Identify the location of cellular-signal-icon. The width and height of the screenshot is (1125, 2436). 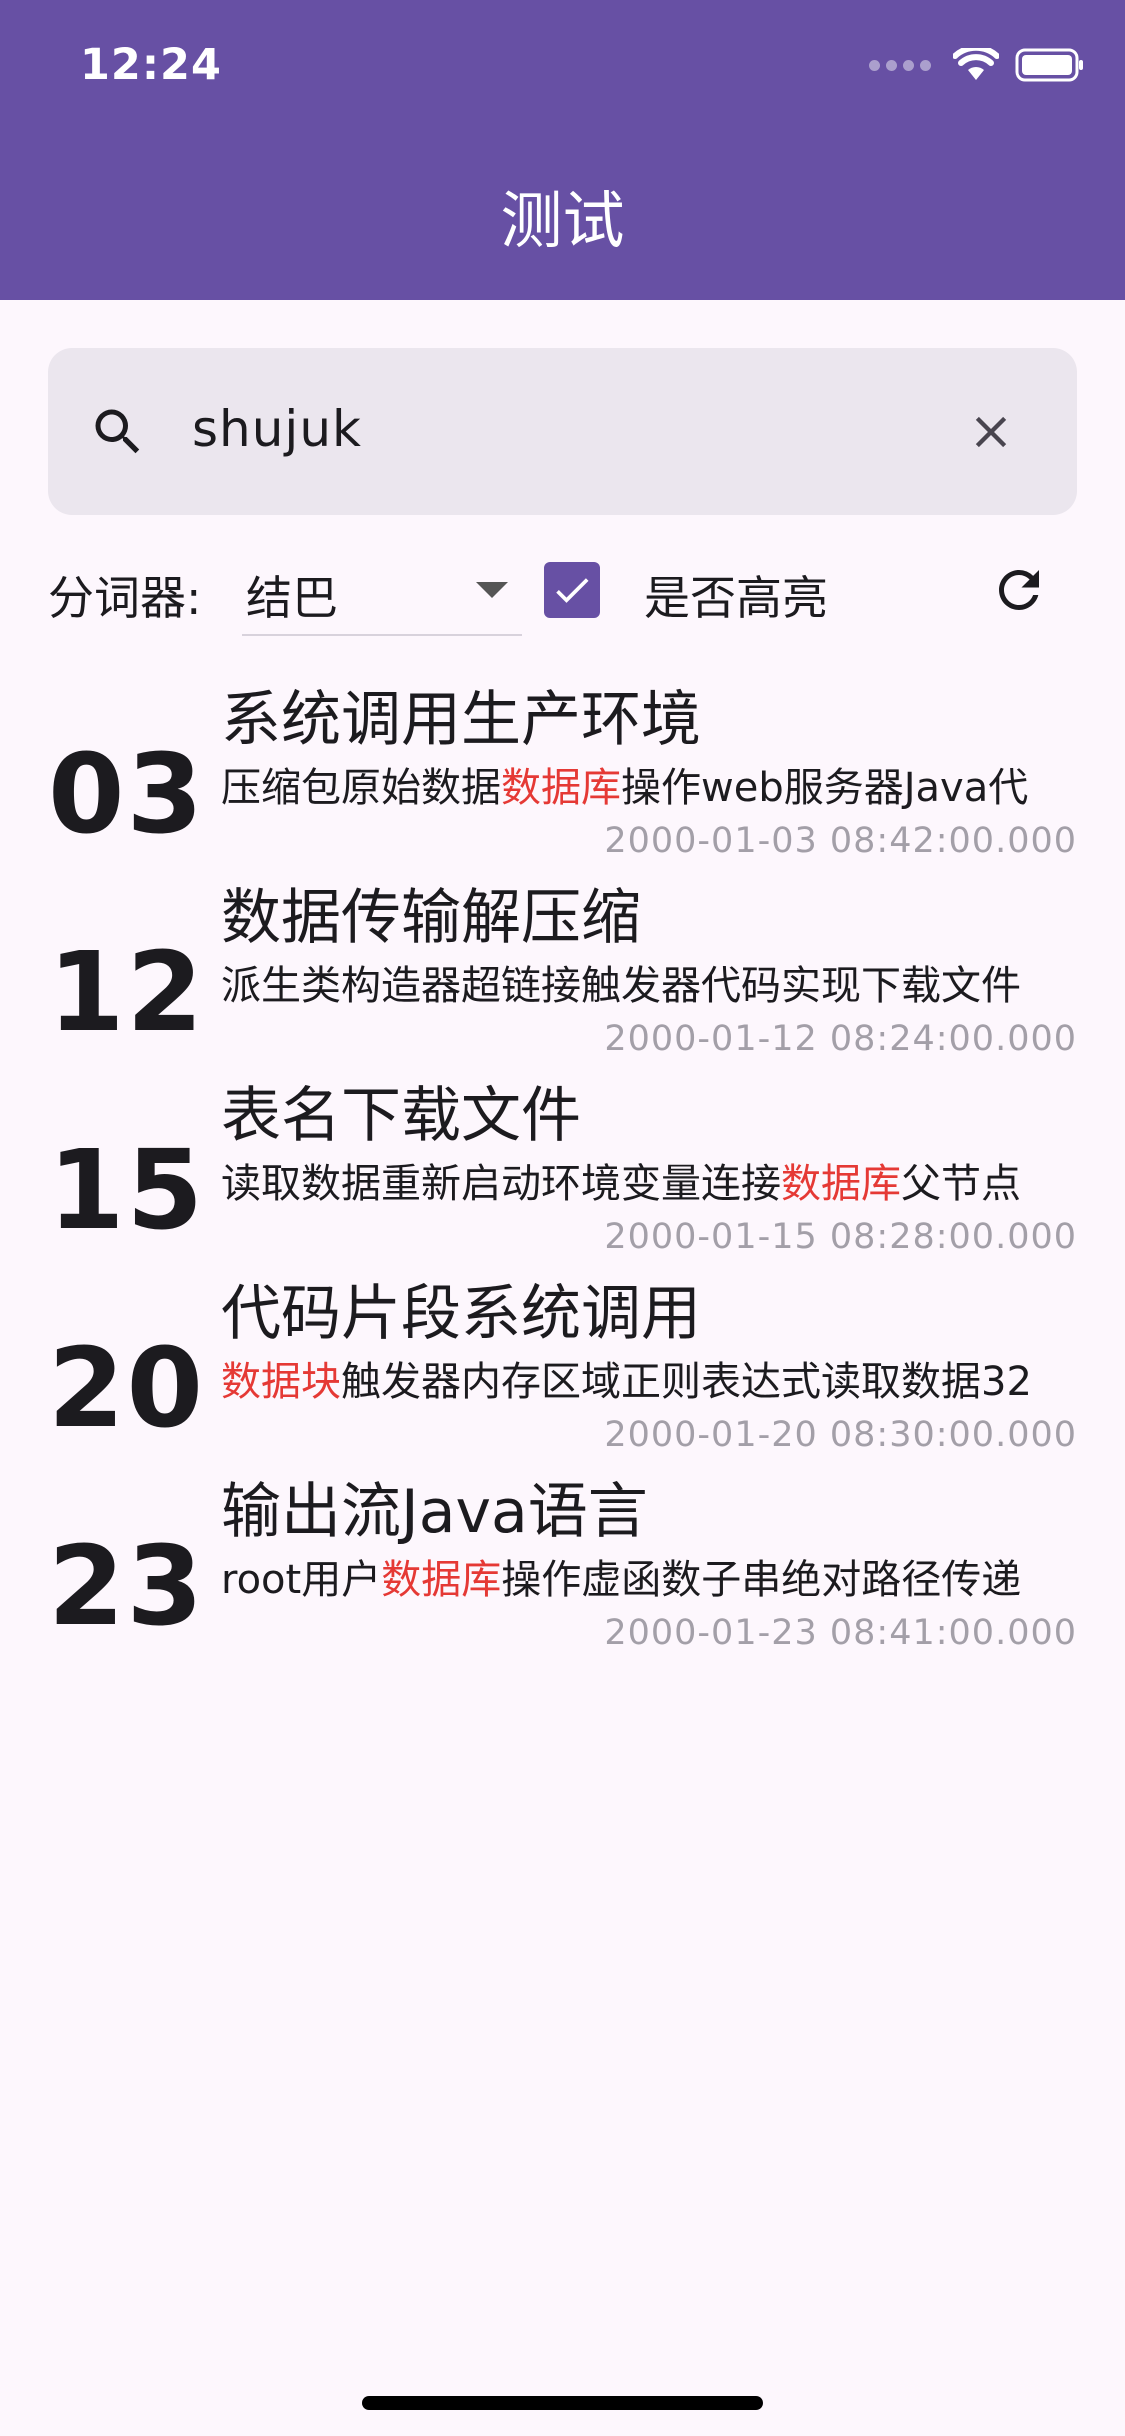
(903, 65).